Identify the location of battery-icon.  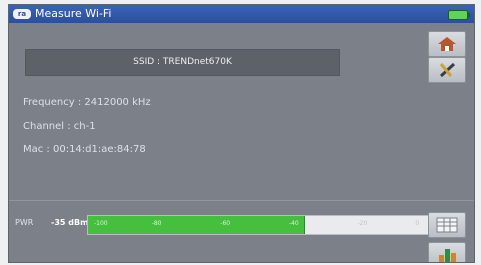
(459, 15).